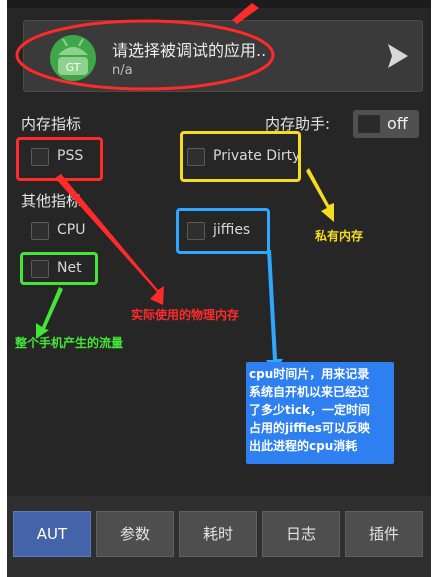 Image resolution: width=437 pixels, height=577 pixels. I want to click on cpu-note-line: 出此进程的cpu消耗, so click(303, 446).